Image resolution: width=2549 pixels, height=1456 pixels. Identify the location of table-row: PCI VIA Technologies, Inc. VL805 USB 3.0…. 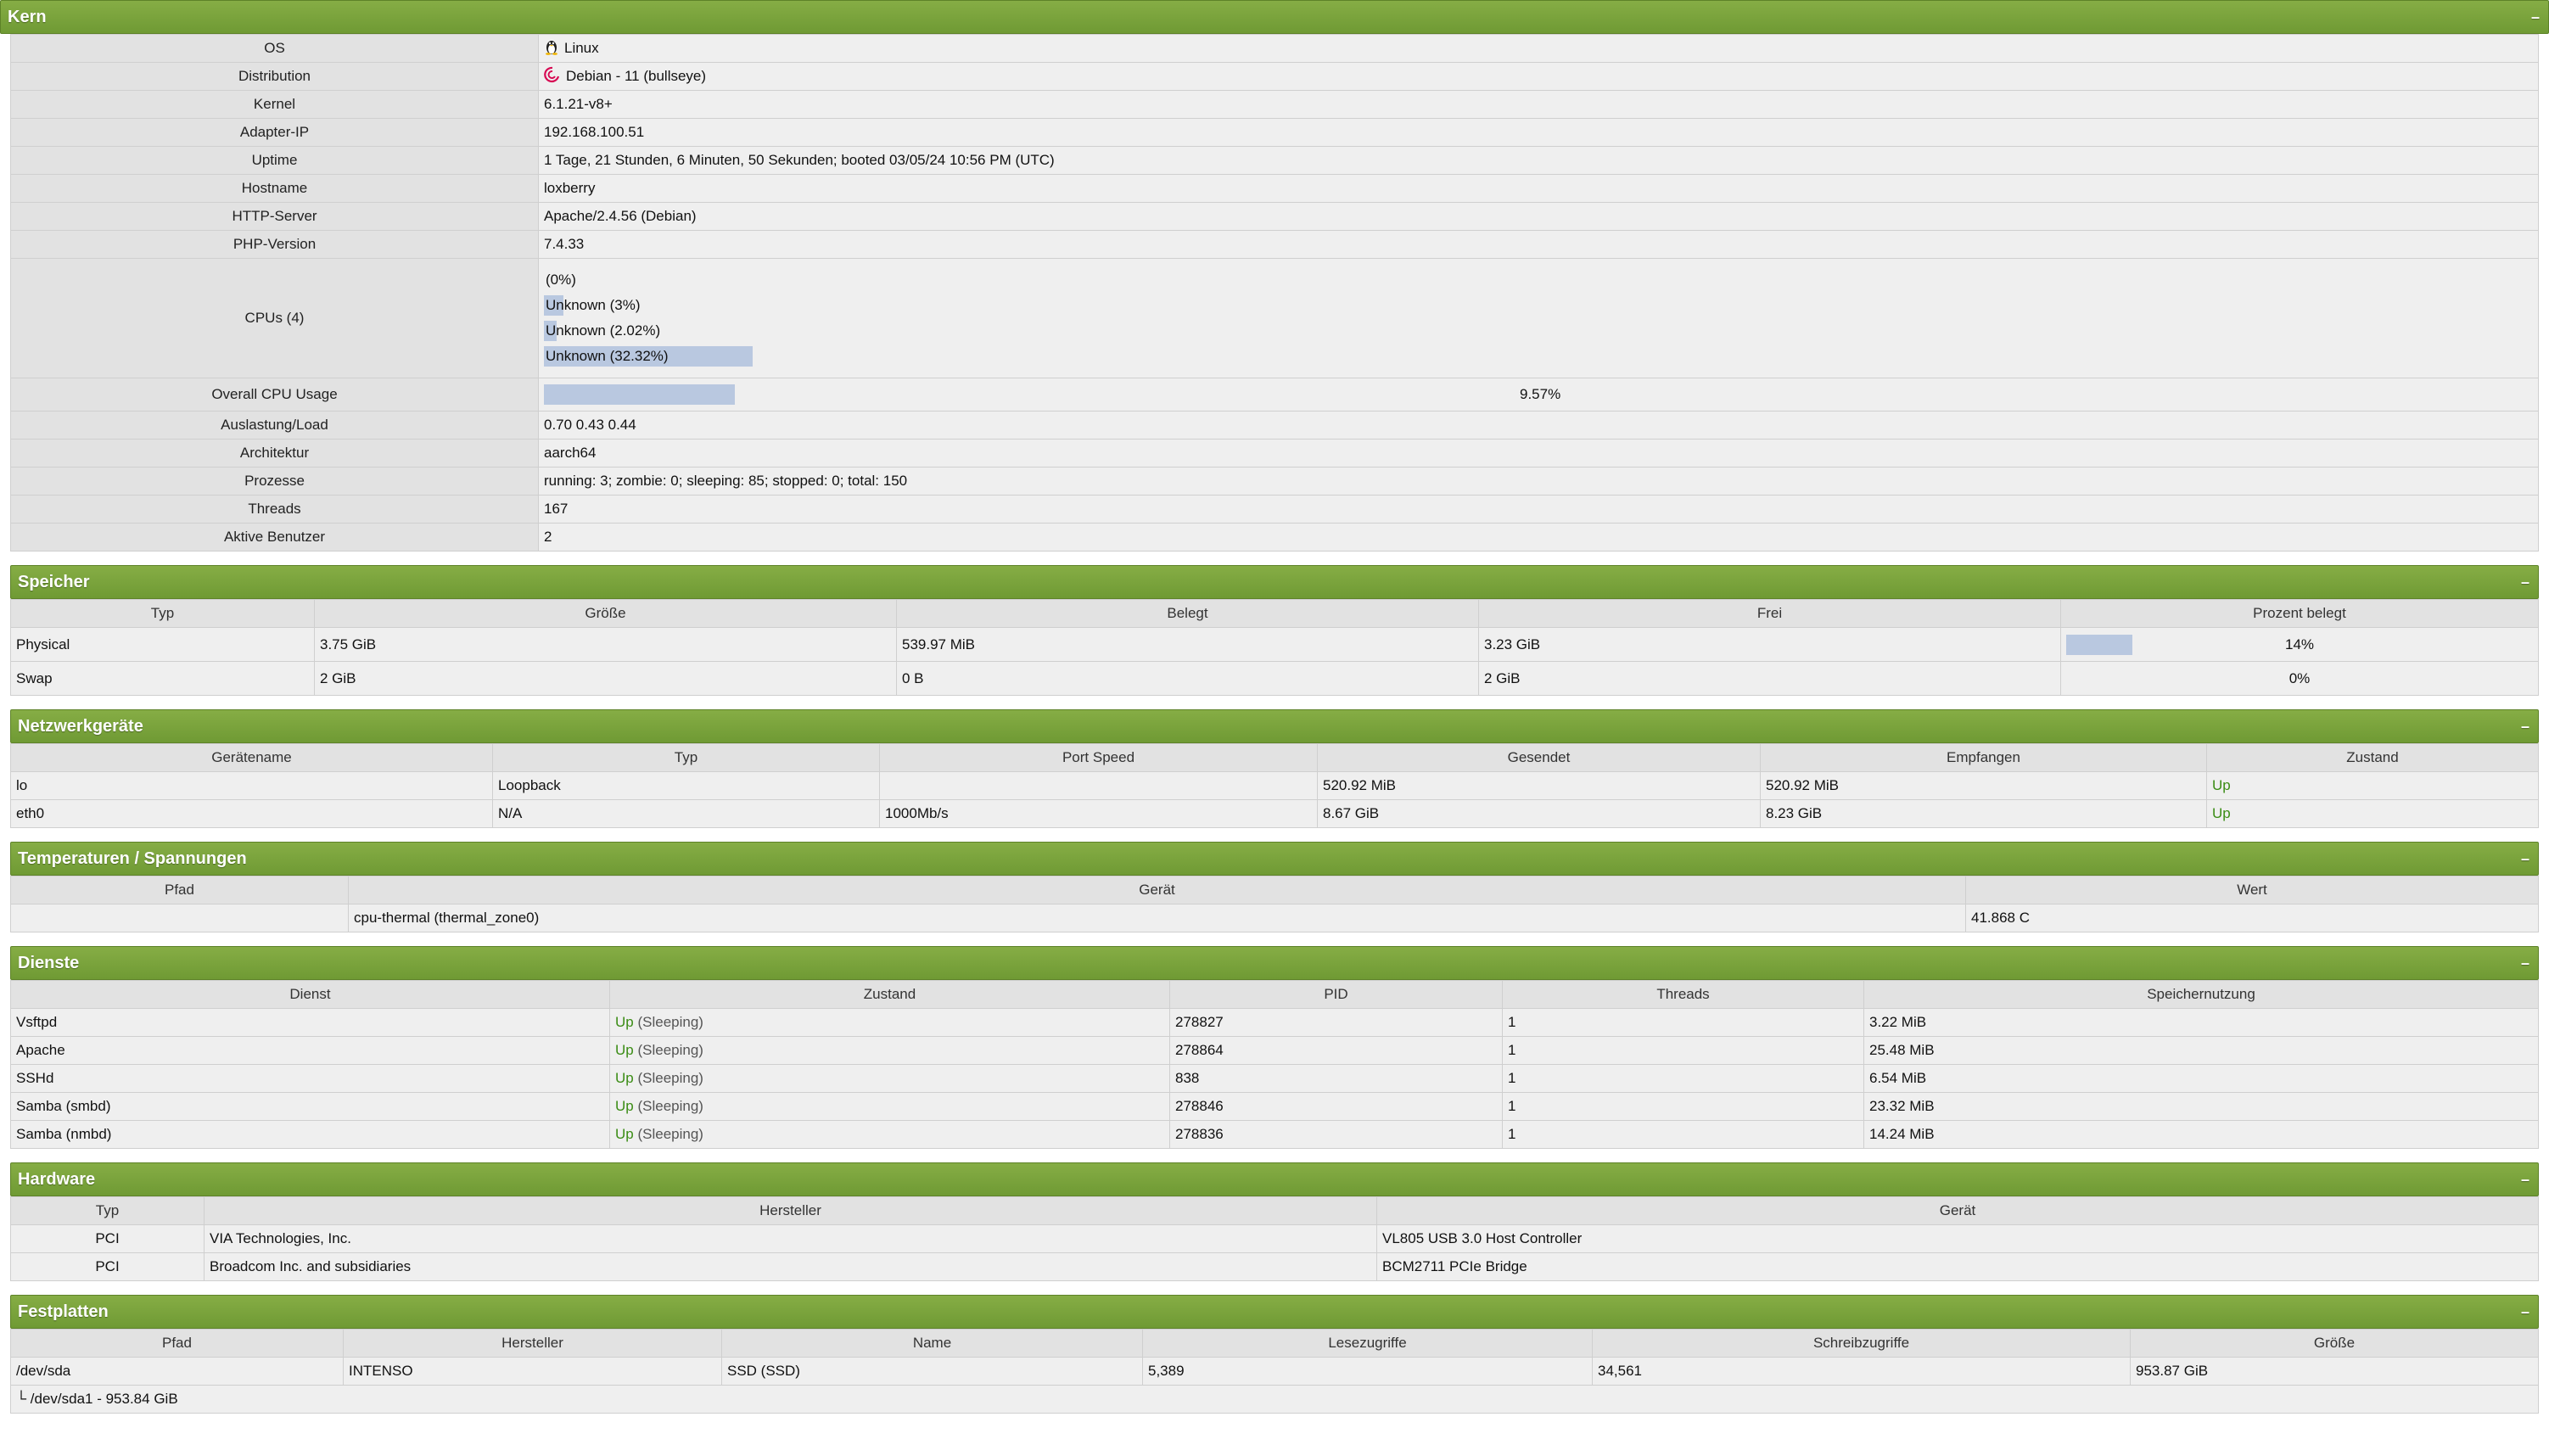
(1274, 1238).